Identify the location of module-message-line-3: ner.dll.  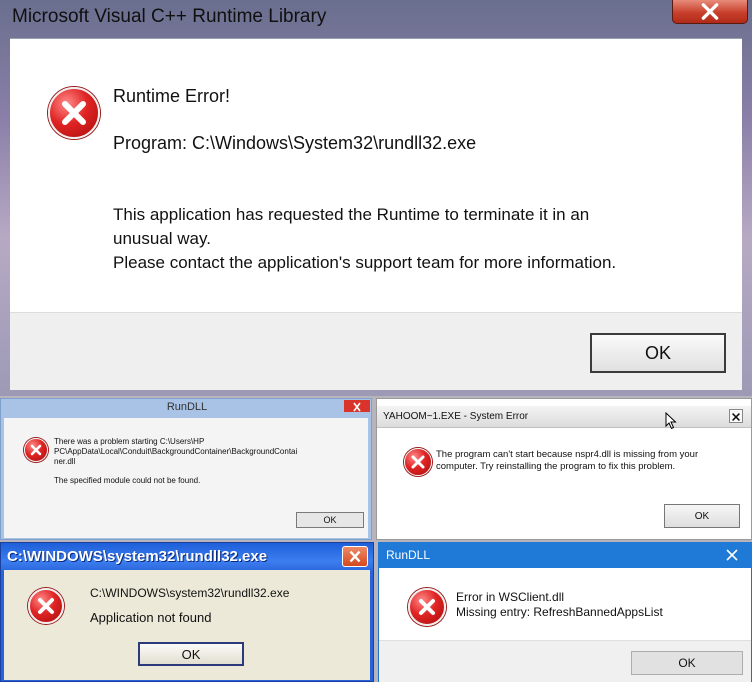
(65, 461).